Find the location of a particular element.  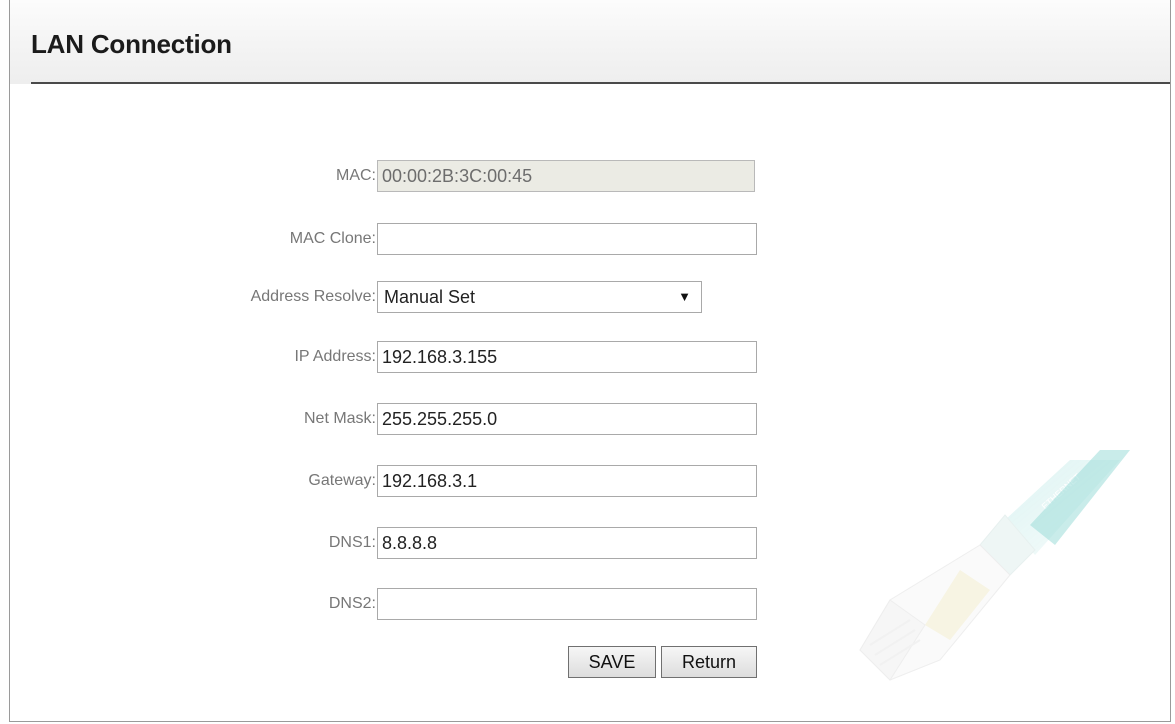

gateway-row: Gateway: is located at coordinates (410, 481).